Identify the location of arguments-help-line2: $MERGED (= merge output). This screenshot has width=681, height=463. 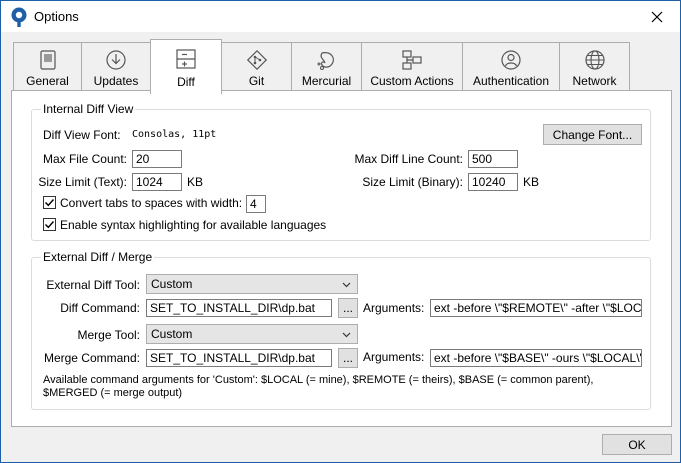
(113, 393).